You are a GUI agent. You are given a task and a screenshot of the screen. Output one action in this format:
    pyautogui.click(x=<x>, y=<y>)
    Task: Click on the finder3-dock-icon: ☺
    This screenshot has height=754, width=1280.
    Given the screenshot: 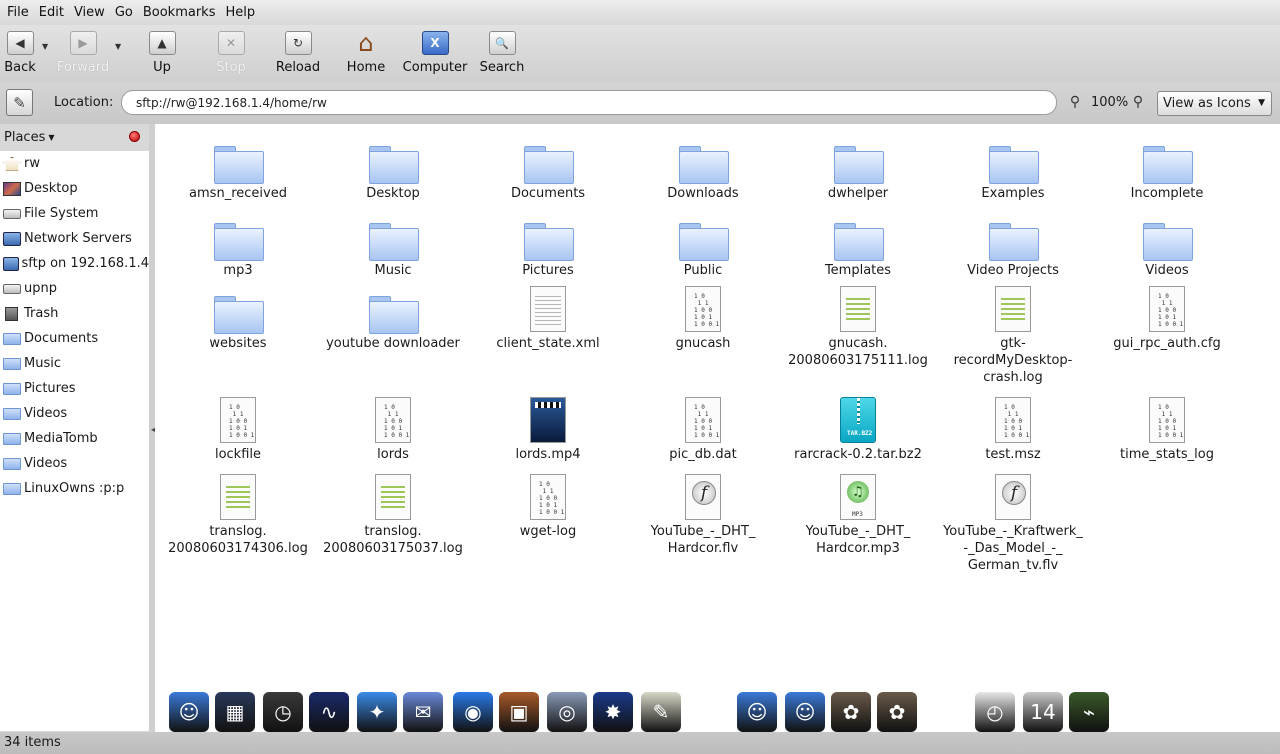 What is the action you would take?
    pyautogui.click(x=805, y=712)
    